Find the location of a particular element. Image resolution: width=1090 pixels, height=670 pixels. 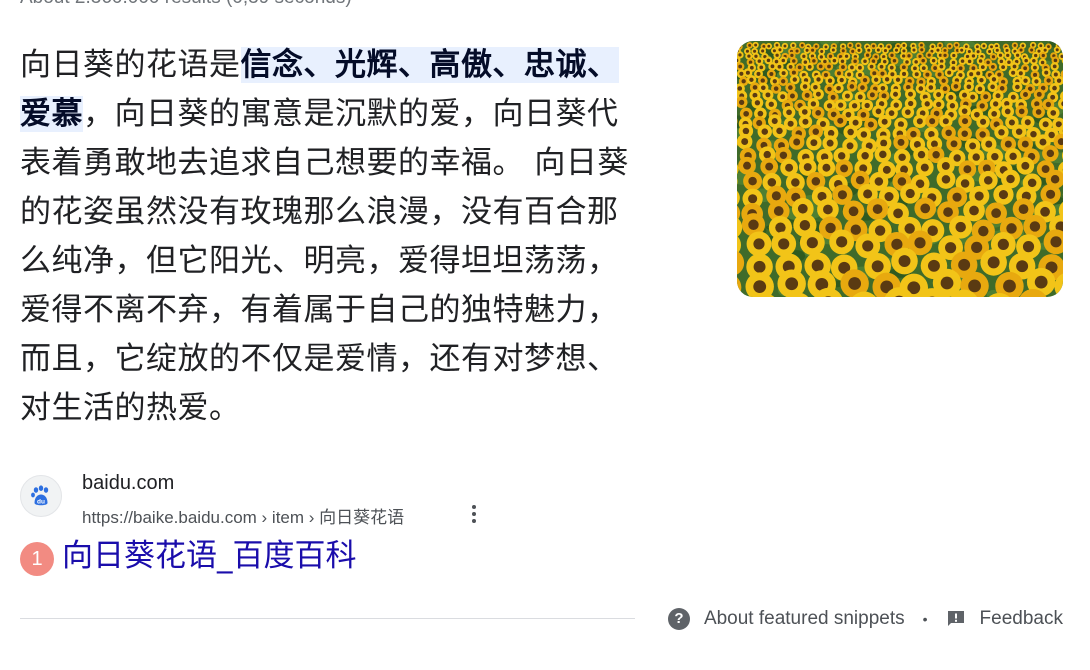

snippet-line: 向日葵的花语是信念、光辉、高傲、忠诚、 is located at coordinates (319, 65).